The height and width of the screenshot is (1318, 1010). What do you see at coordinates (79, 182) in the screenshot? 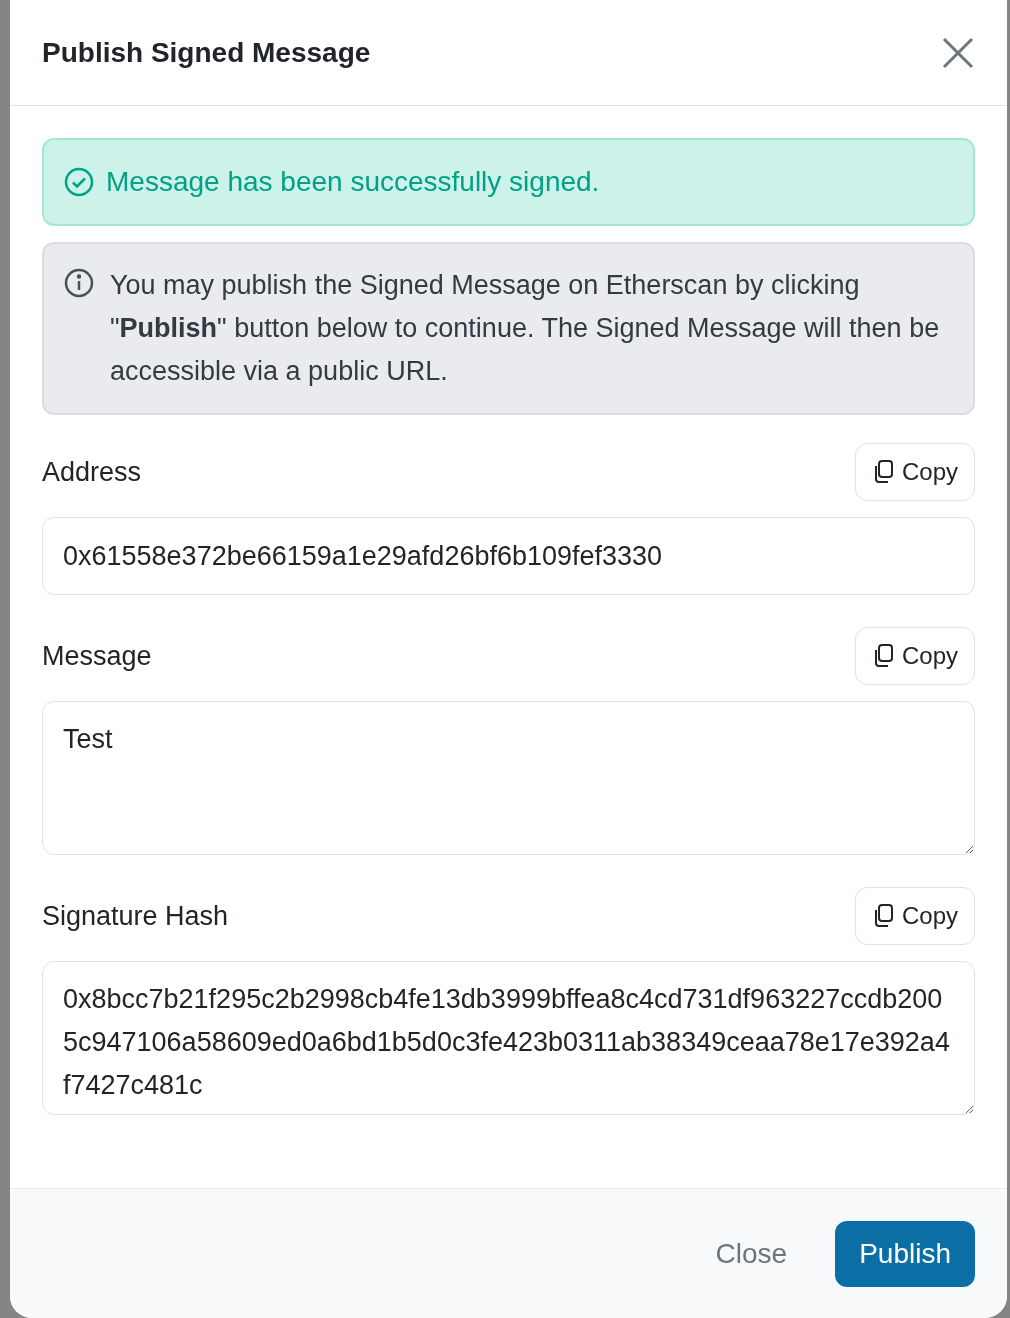
I see `check-circle-icon` at bounding box center [79, 182].